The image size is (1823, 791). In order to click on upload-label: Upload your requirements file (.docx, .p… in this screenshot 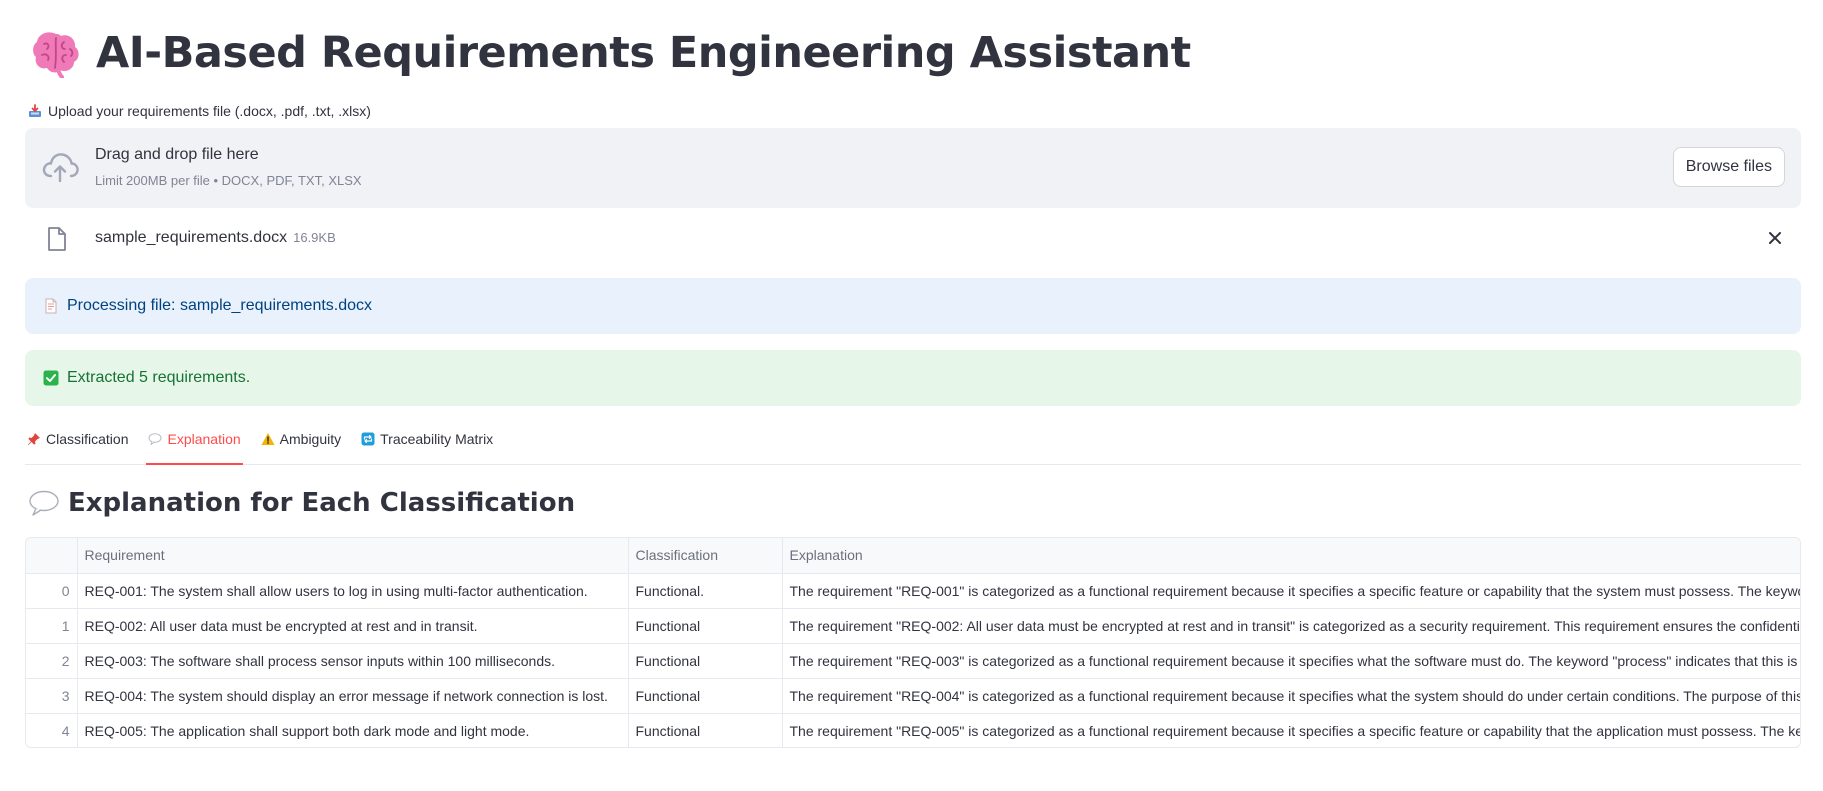, I will do `click(199, 111)`.